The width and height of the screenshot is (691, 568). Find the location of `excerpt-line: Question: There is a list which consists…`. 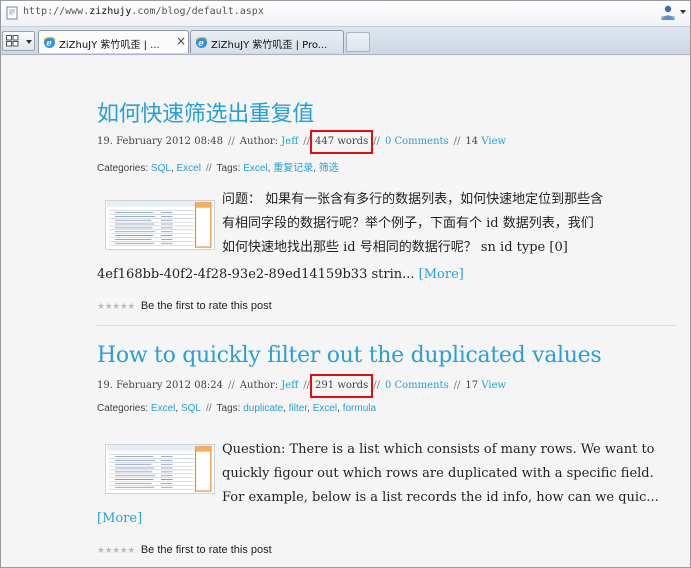

excerpt-line: Question: There is a list which consists… is located at coordinates (438, 449).